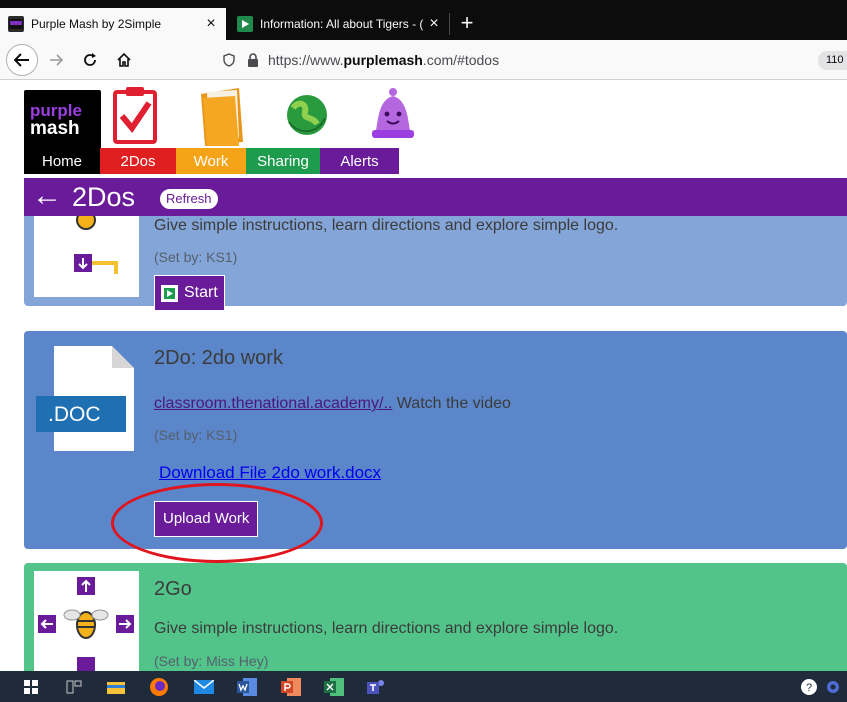 The height and width of the screenshot is (702, 847). Describe the element at coordinates (283, 161) in the screenshot. I see `menu-sharing: Sharing` at that location.